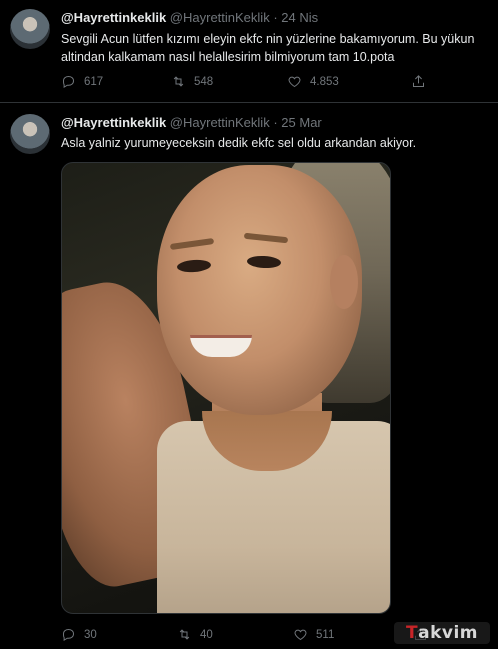  I want to click on retweet-count: 548, so click(204, 81).